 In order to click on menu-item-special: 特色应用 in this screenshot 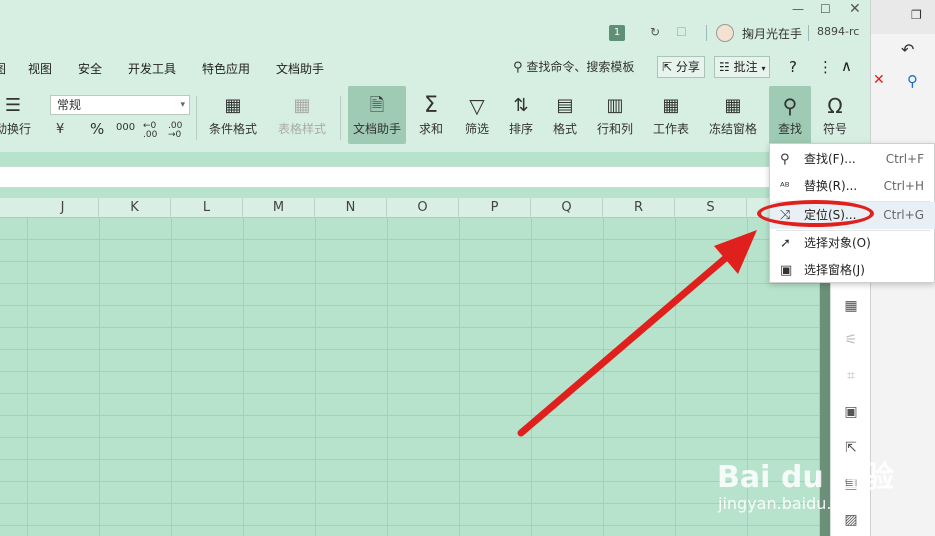, I will do `click(226, 68)`.